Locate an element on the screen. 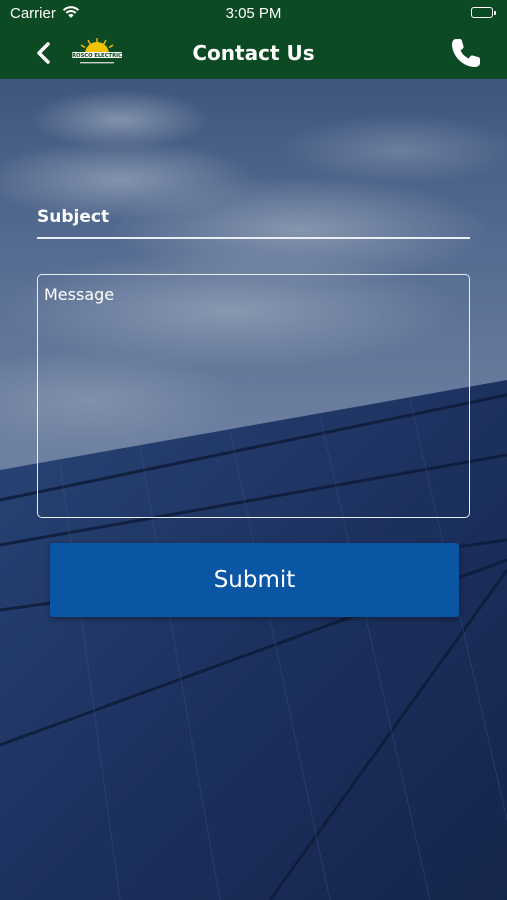 The width and height of the screenshot is (507, 900). clock: 3:05 PM is located at coordinates (253, 13).